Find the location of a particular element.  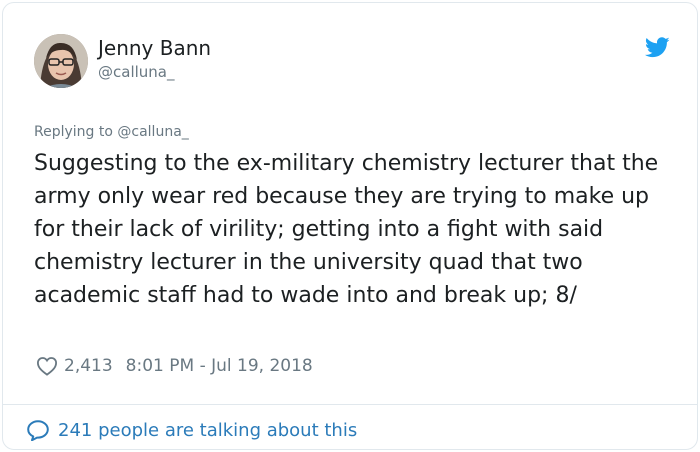

heart-icon is located at coordinates (47, 366).